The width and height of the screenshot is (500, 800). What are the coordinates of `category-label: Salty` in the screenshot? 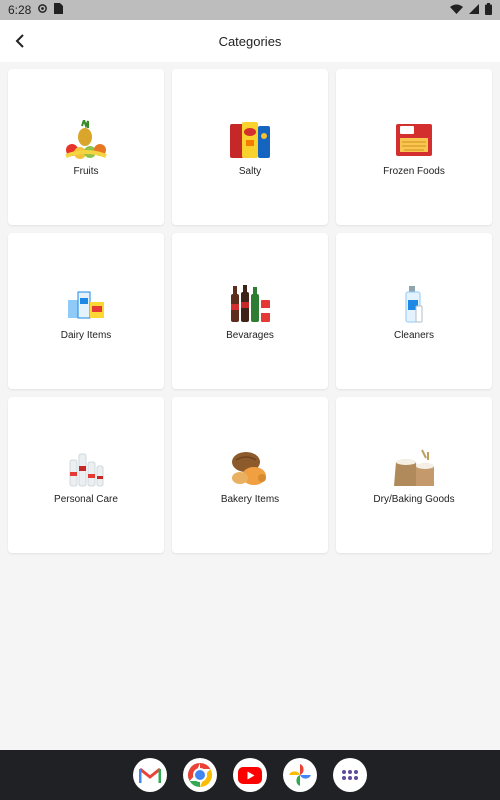 It's located at (250, 171).